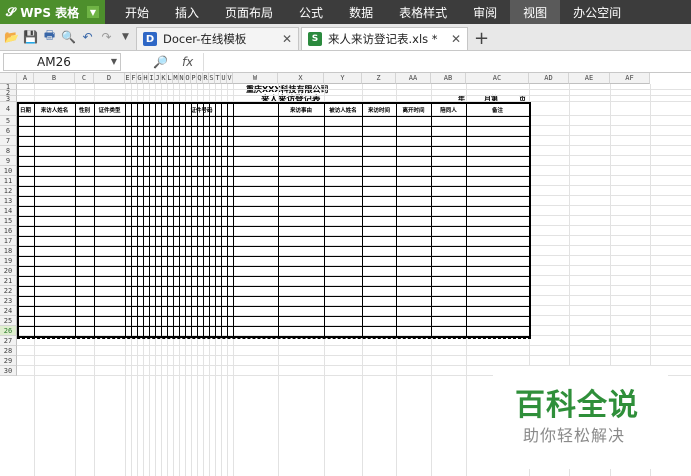 The width and height of the screenshot is (691, 476). I want to click on menu-item: 审阅, so click(485, 12).